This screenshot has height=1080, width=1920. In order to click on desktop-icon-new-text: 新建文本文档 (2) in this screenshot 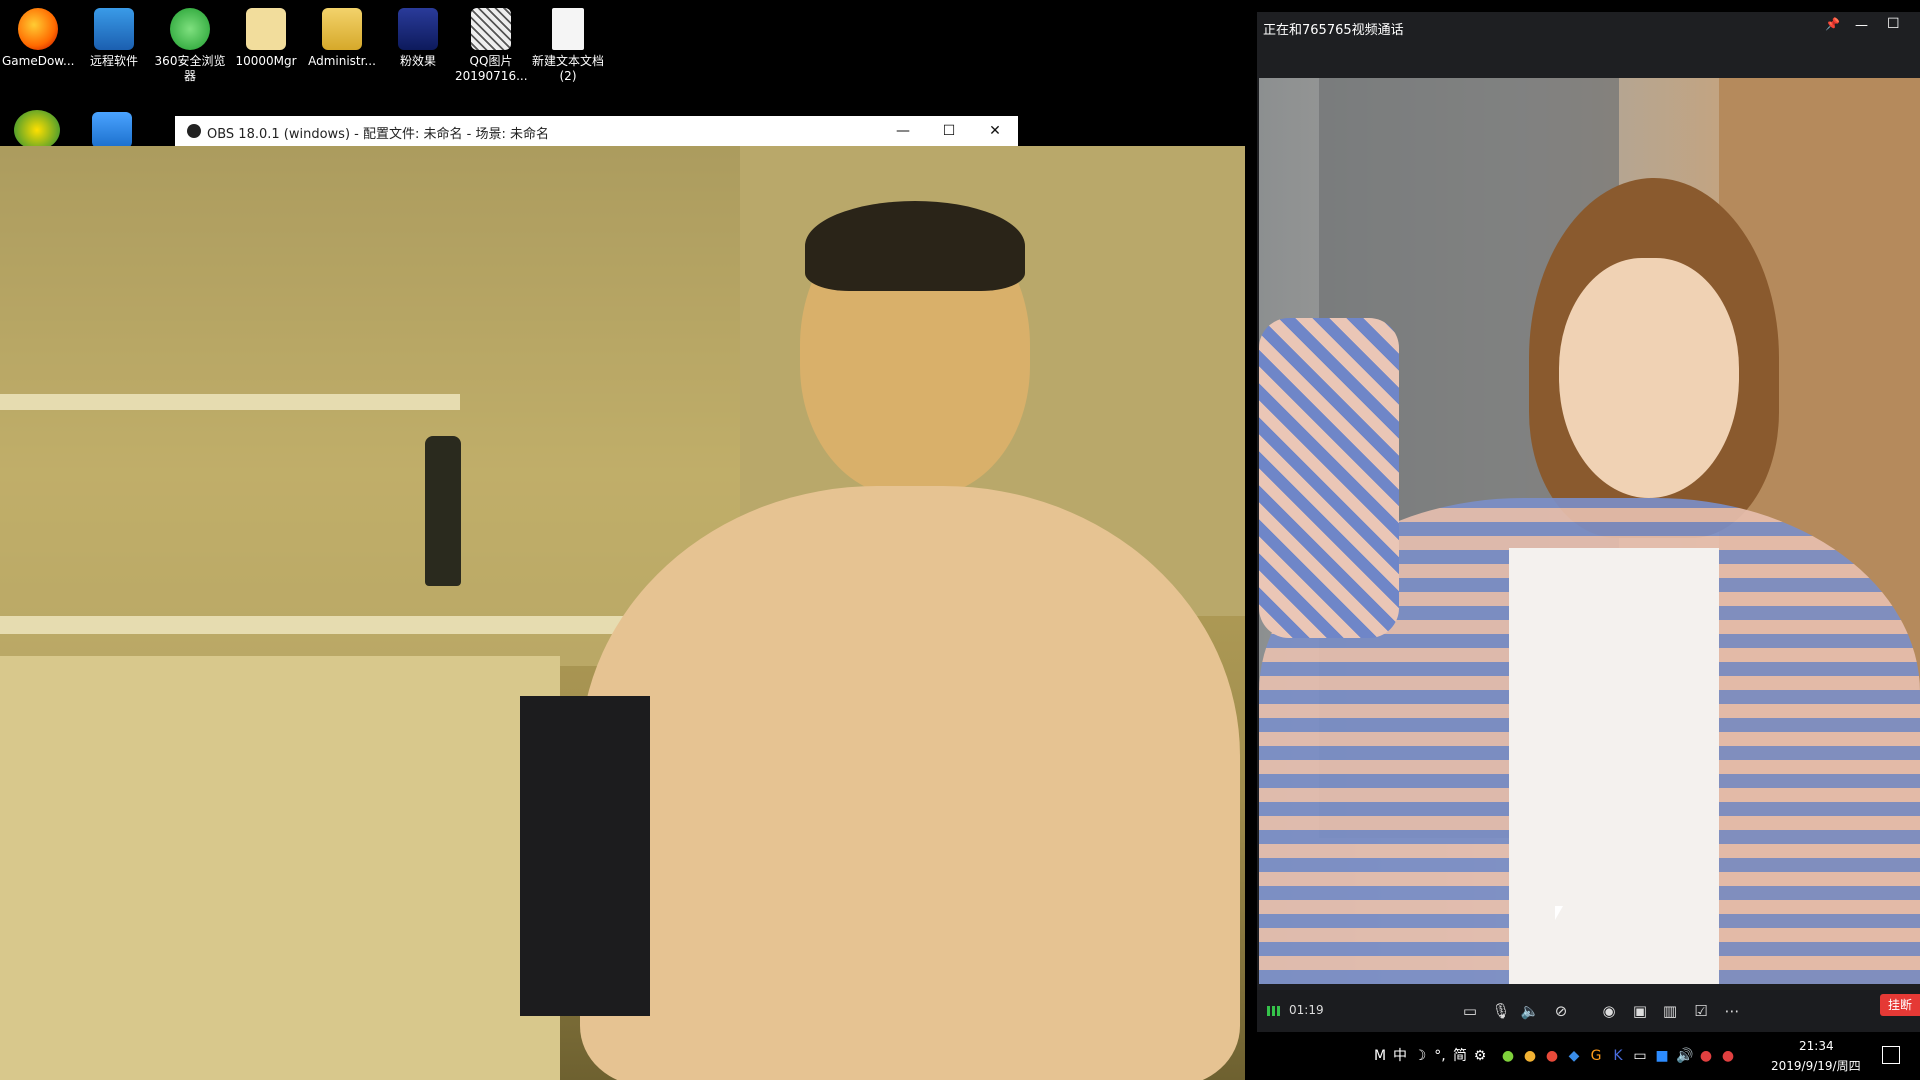, I will do `click(568, 42)`.